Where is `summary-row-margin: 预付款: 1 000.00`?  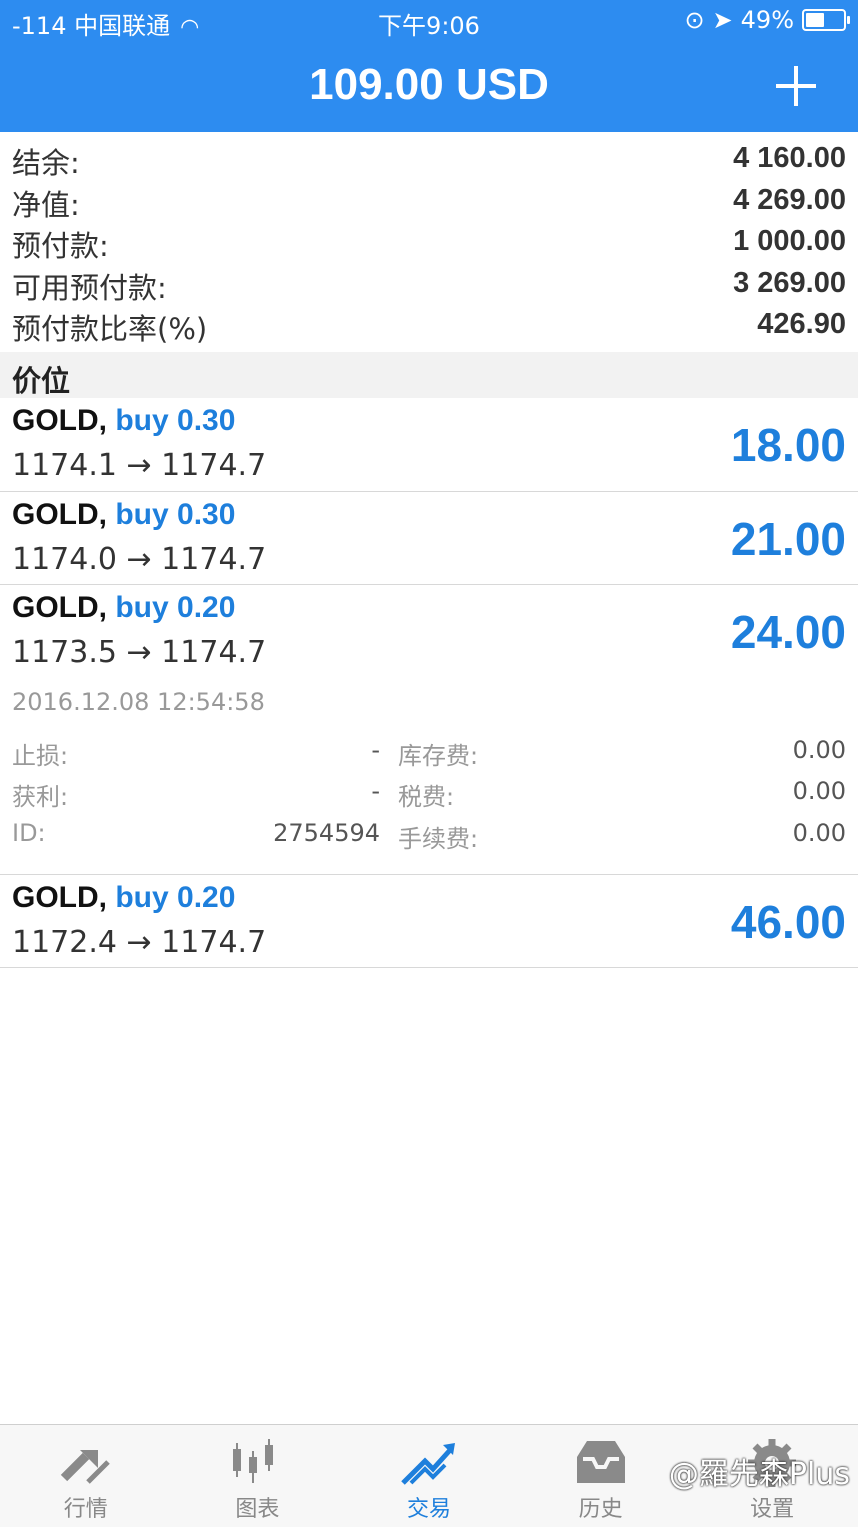 summary-row-margin: 预付款: 1 000.00 is located at coordinates (429, 242).